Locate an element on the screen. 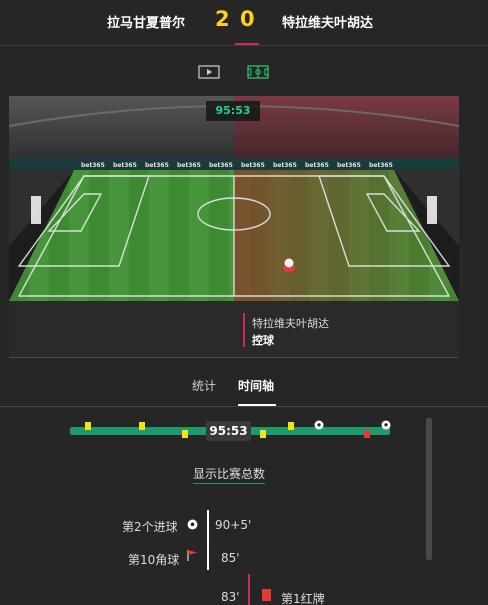  live-event-panel: 特拉维夫叶胡达 控球 is located at coordinates (234, 329).